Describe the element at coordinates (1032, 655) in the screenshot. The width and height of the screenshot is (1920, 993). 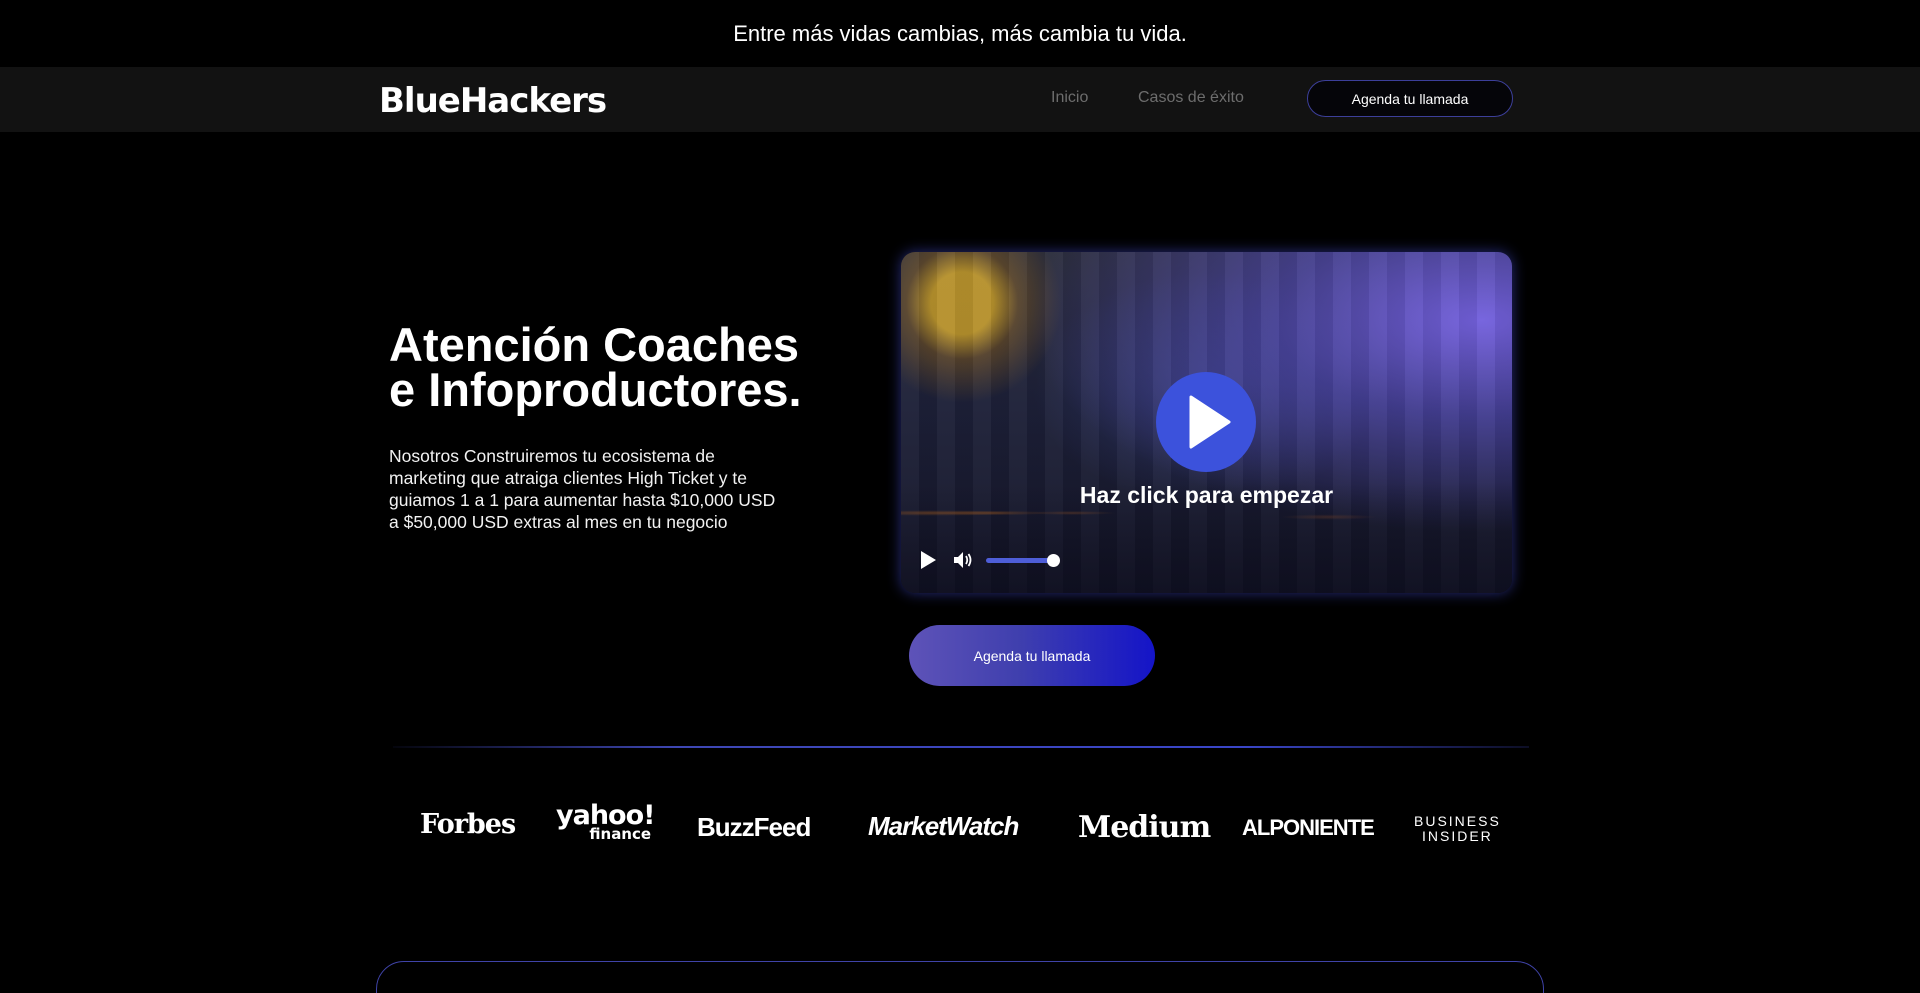
I see `hero-schedule-call-button: Agenda tu llamada` at that location.